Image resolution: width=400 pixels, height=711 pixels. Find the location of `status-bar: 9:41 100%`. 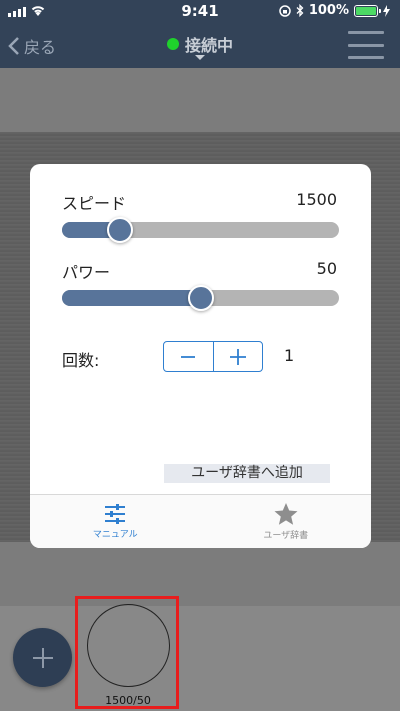

status-bar: 9:41 100% is located at coordinates (200, 11).